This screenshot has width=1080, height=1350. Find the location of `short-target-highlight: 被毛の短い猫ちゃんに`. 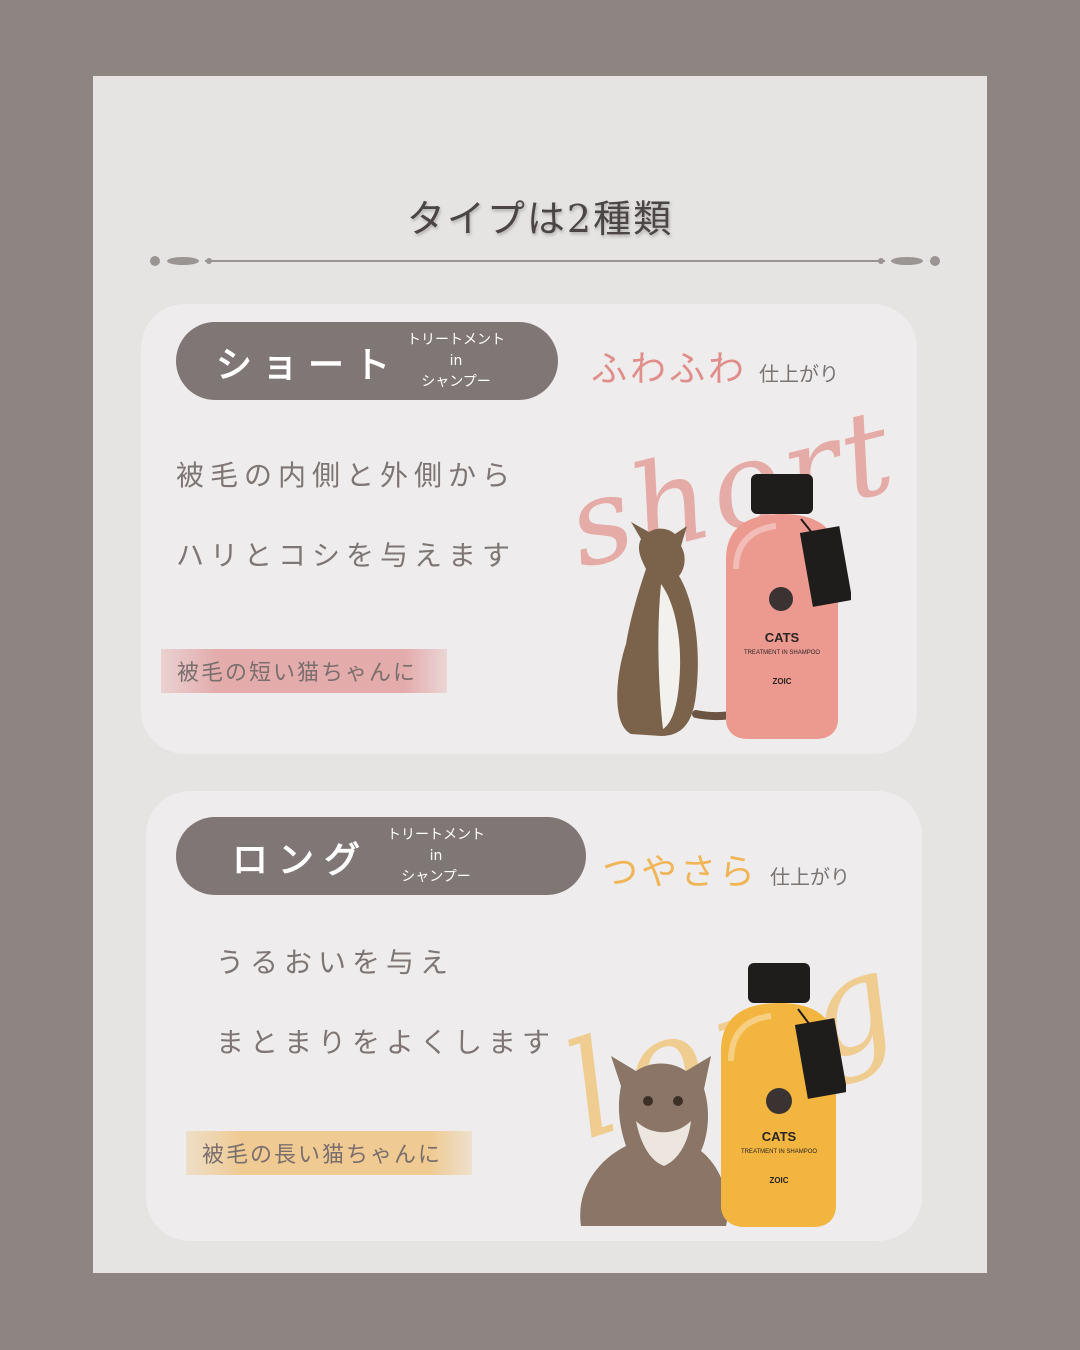

short-target-highlight: 被毛の短い猫ちゃんに is located at coordinates (304, 671).